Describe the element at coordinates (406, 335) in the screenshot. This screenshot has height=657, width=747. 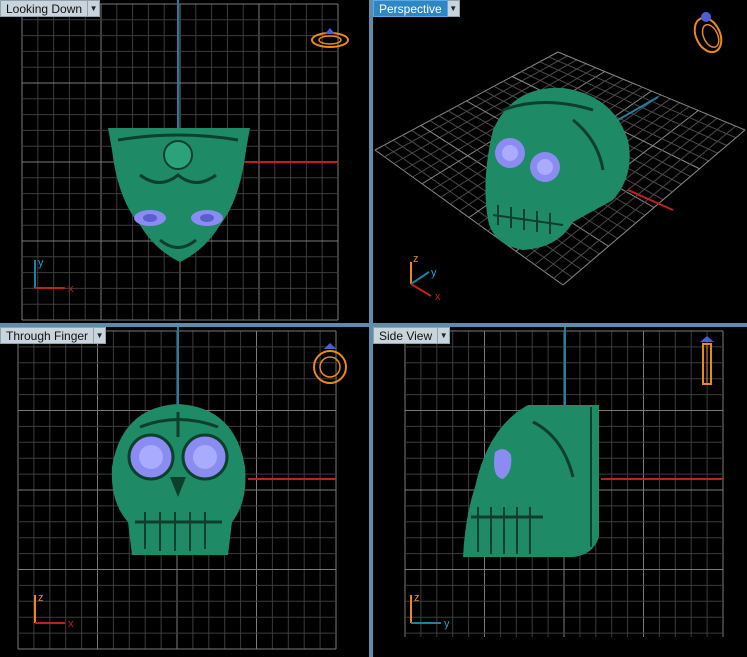
I see `viewport-title: Side View` at that location.